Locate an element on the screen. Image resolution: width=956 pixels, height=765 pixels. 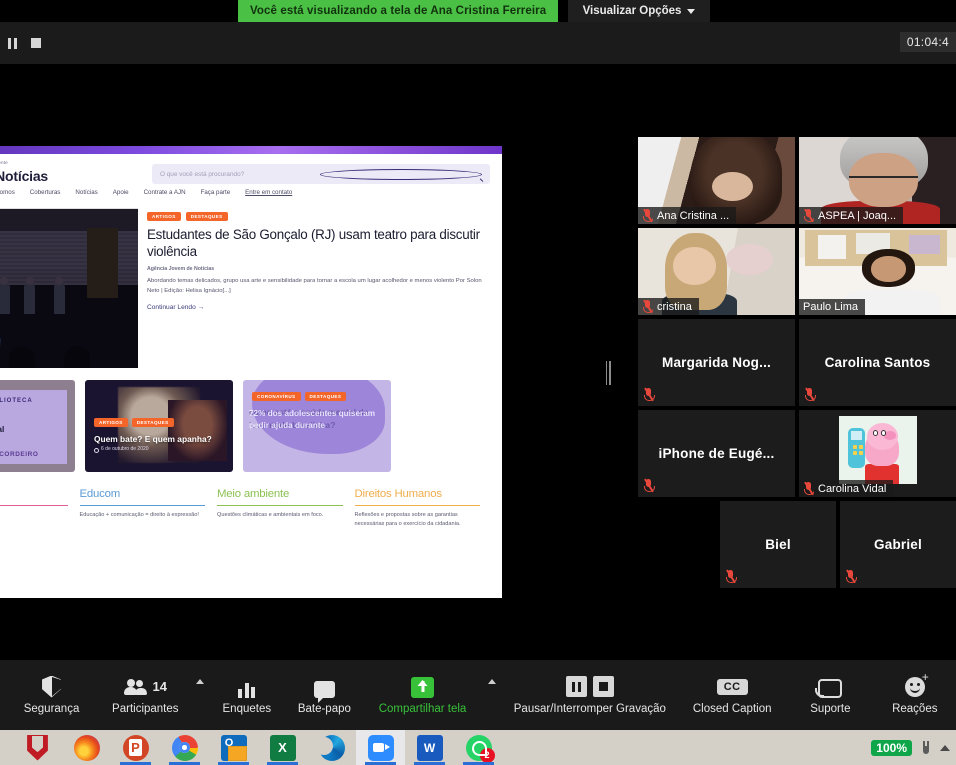
participant-tile-carolina-santos: Carolina Santos is located at coordinates (877, 362).